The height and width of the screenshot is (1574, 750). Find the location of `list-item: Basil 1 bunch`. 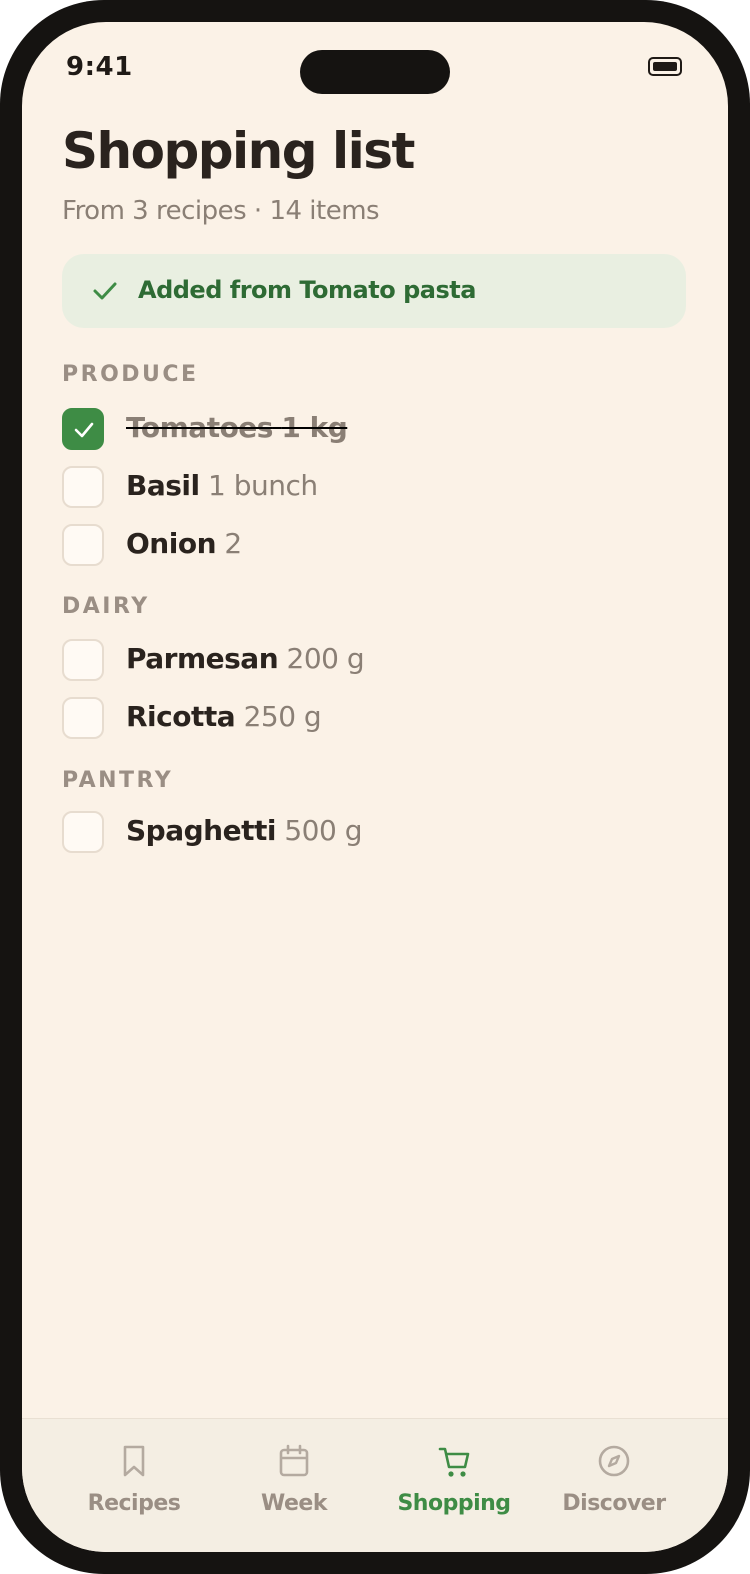

list-item: Basil 1 bunch is located at coordinates (362, 488).